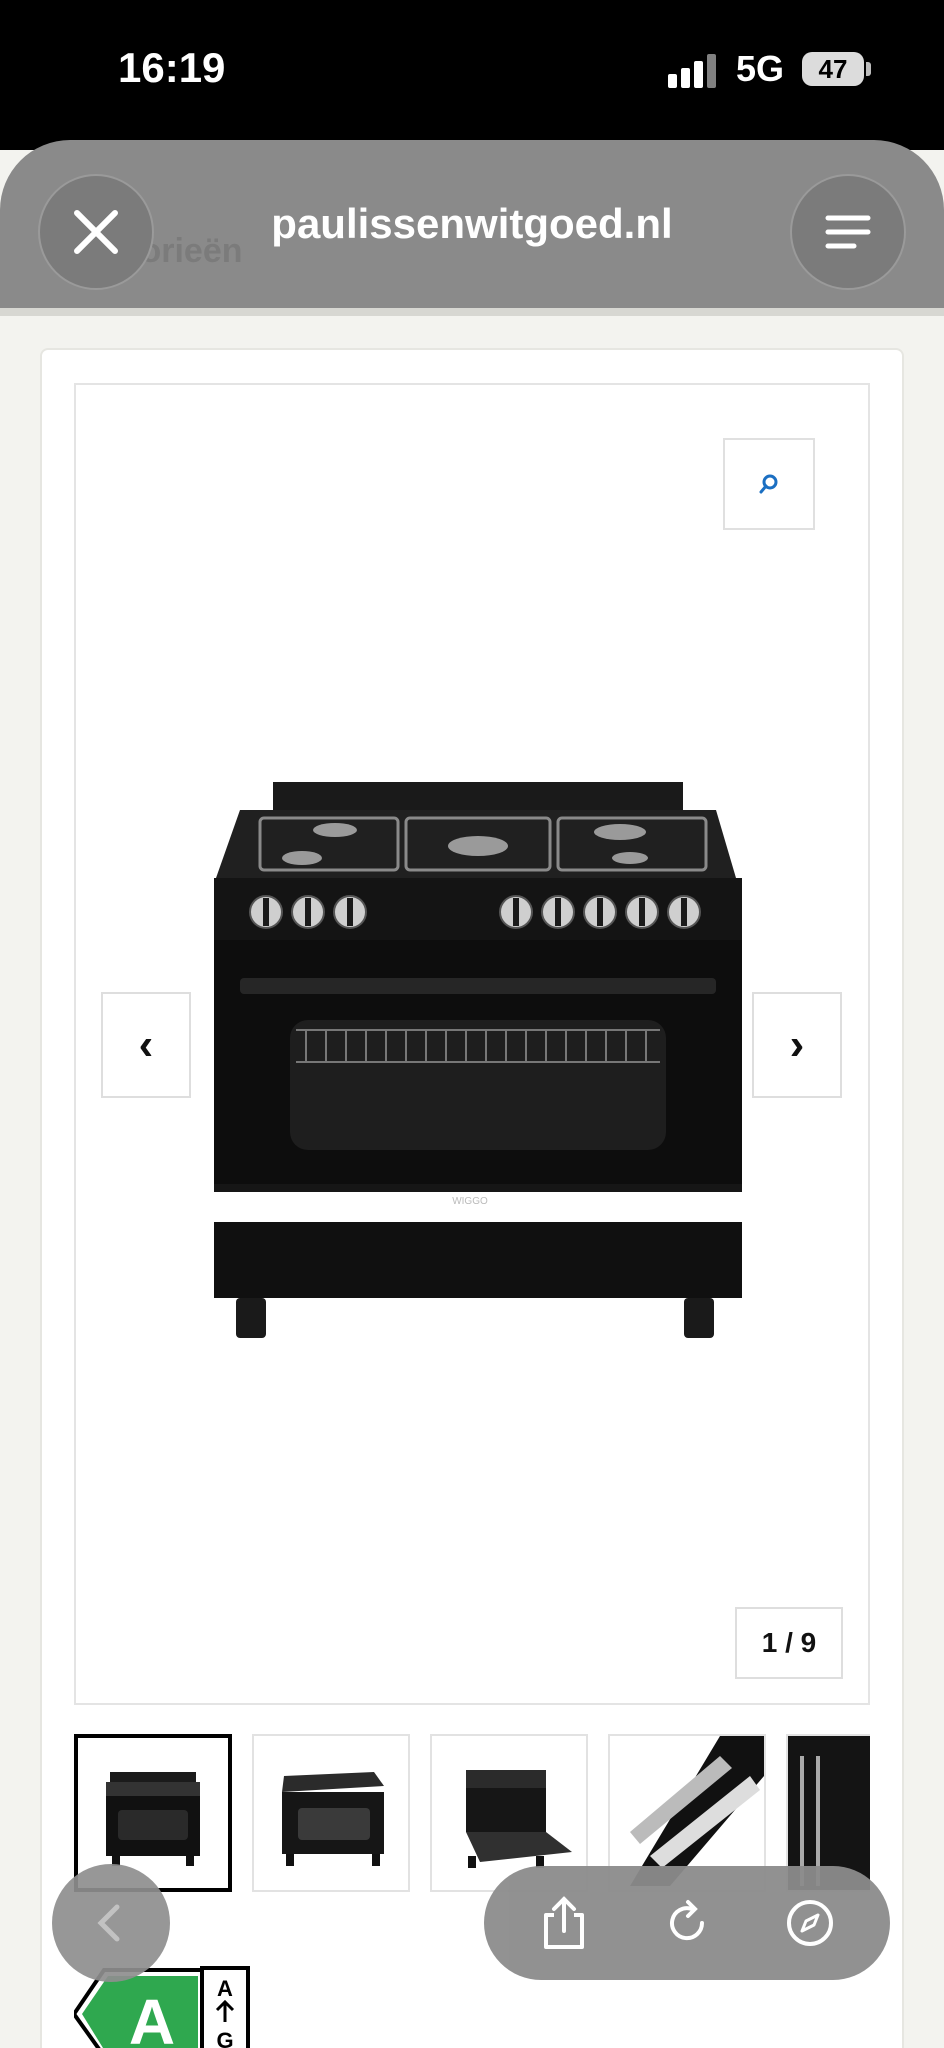 The height and width of the screenshot is (2048, 944). I want to click on oven-brand-text: WIGGO, so click(470, 1201).